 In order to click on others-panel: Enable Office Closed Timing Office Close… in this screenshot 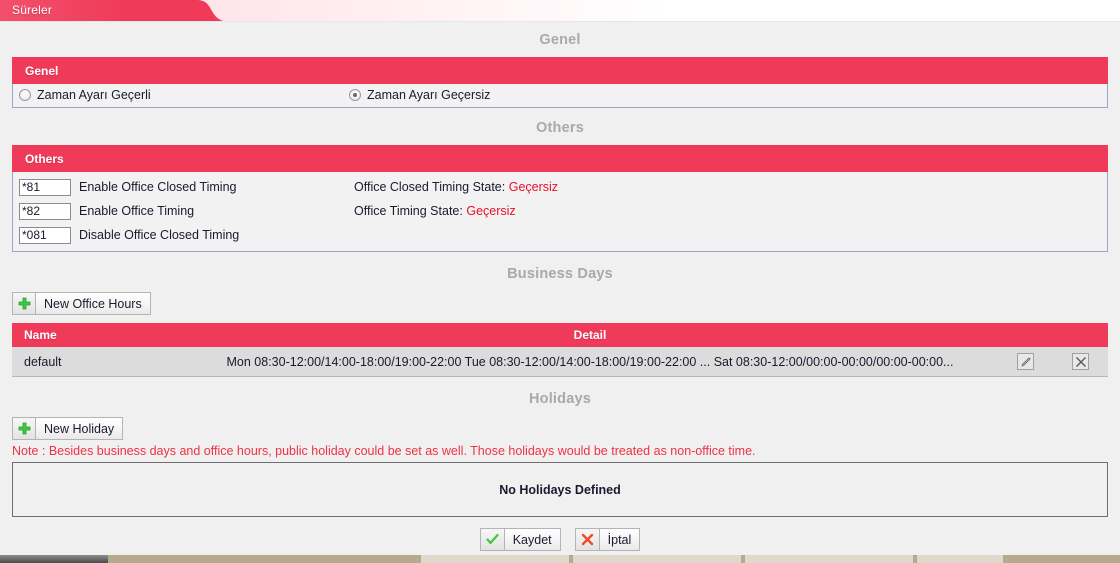, I will do `click(560, 212)`.